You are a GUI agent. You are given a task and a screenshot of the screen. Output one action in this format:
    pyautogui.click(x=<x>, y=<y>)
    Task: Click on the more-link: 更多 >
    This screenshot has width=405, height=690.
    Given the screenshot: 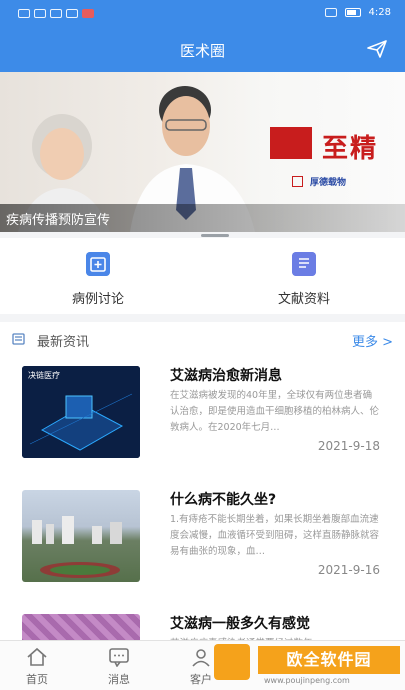 What is the action you would take?
    pyautogui.click(x=372, y=340)
    